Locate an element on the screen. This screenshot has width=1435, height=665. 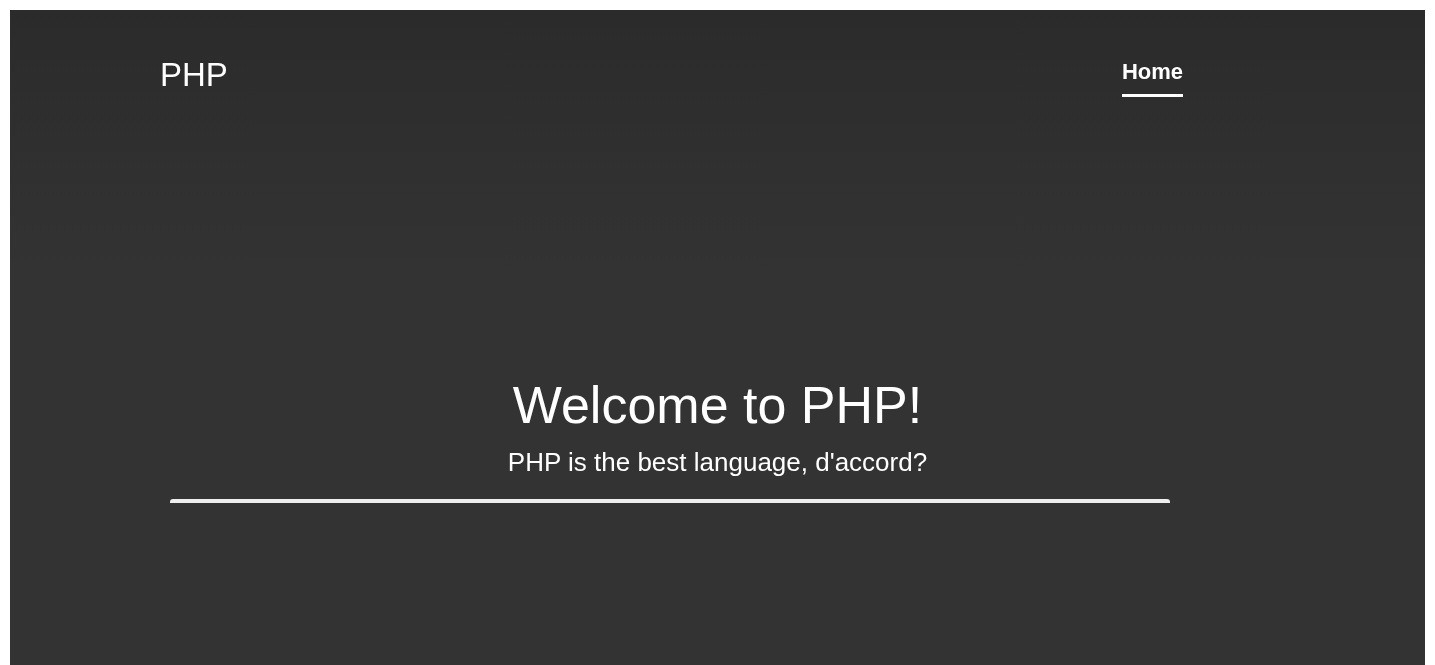
site-logo: PHP is located at coordinates (194, 75).